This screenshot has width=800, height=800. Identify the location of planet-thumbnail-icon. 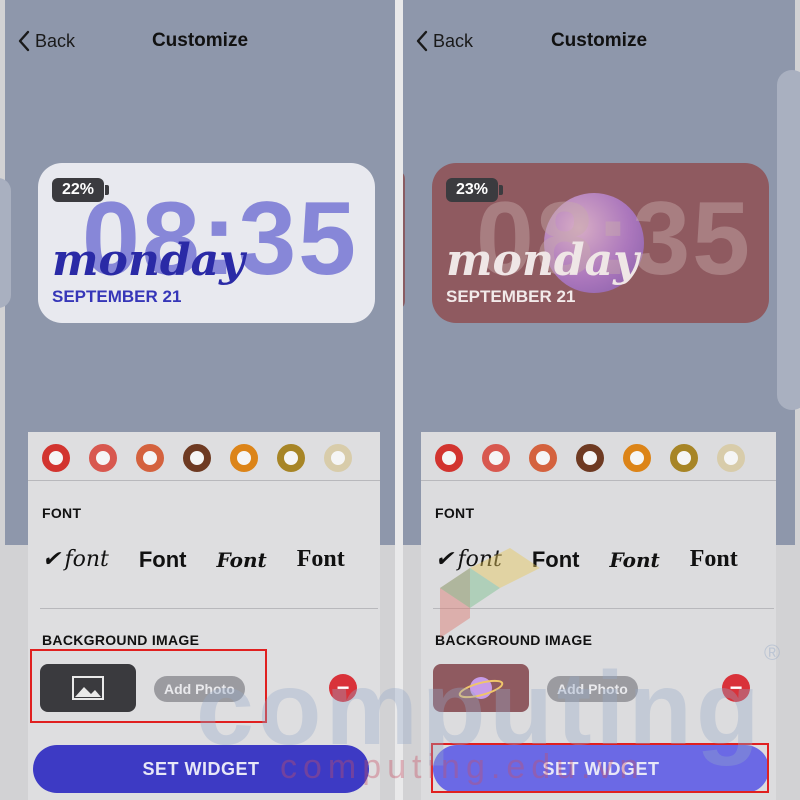
(481, 688).